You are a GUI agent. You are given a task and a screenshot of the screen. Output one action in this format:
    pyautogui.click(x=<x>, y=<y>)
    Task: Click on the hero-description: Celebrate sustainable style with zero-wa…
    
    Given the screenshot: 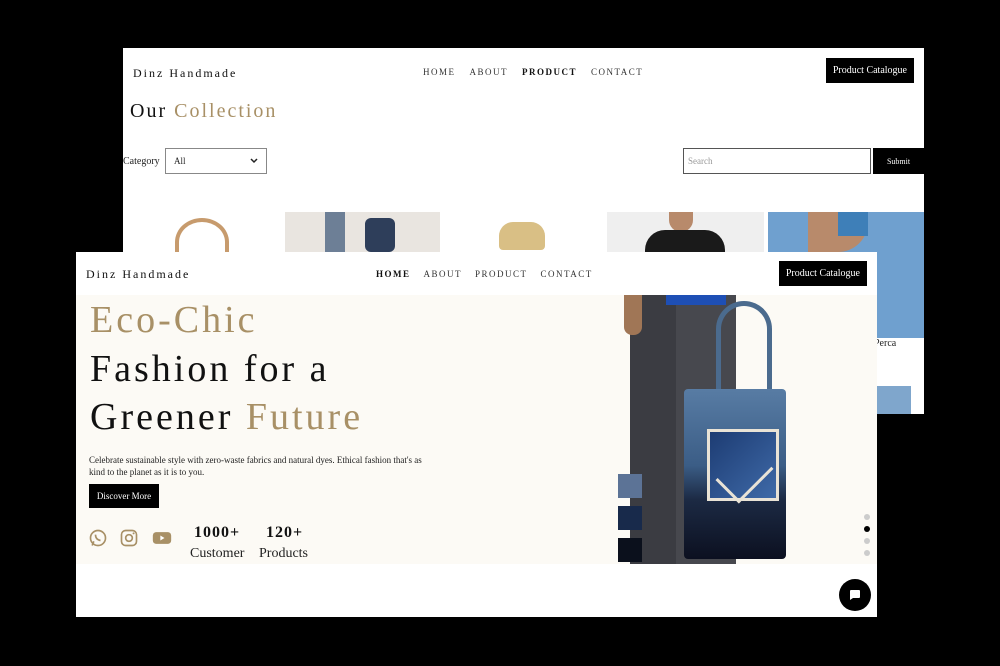 What is the action you would take?
    pyautogui.click(x=255, y=466)
    